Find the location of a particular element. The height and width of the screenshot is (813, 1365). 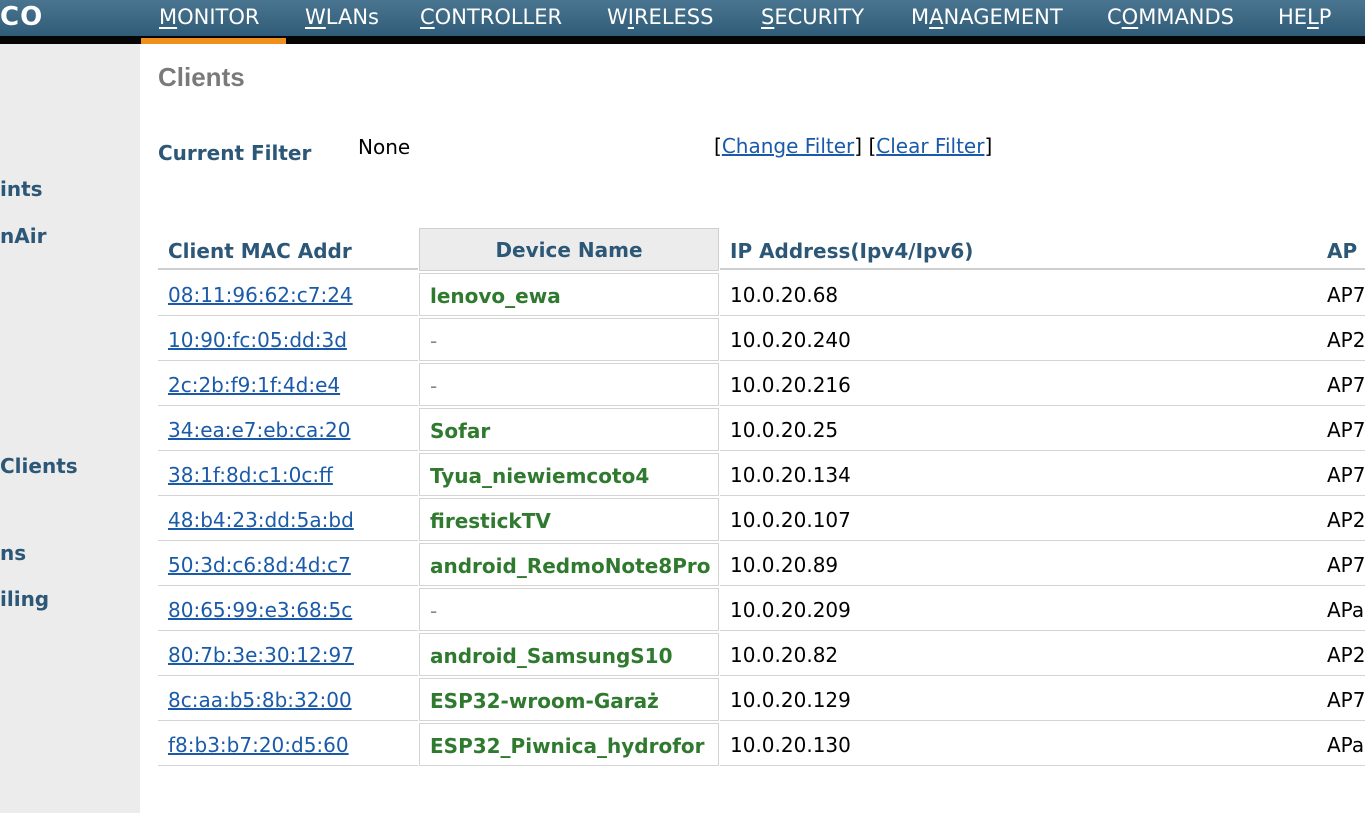

nav-wlans-accesskey: W is located at coordinates (315, 17).